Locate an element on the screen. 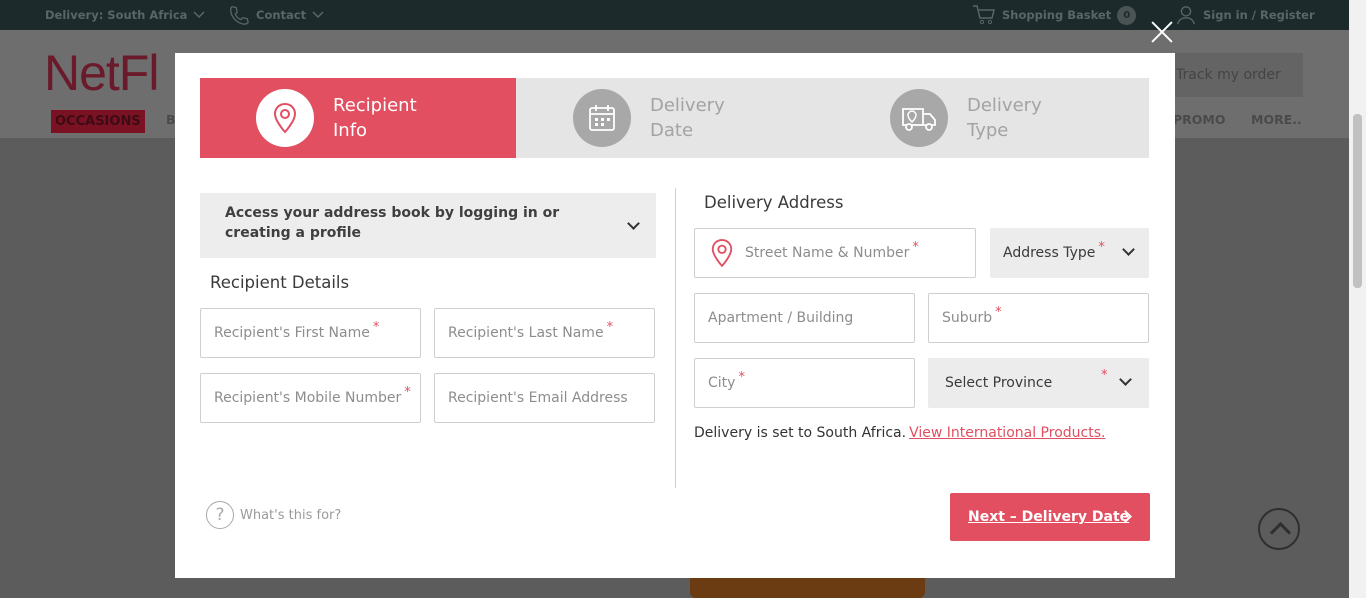  delivery-country-selector: Delivery: South Africa is located at coordinates (125, 15).